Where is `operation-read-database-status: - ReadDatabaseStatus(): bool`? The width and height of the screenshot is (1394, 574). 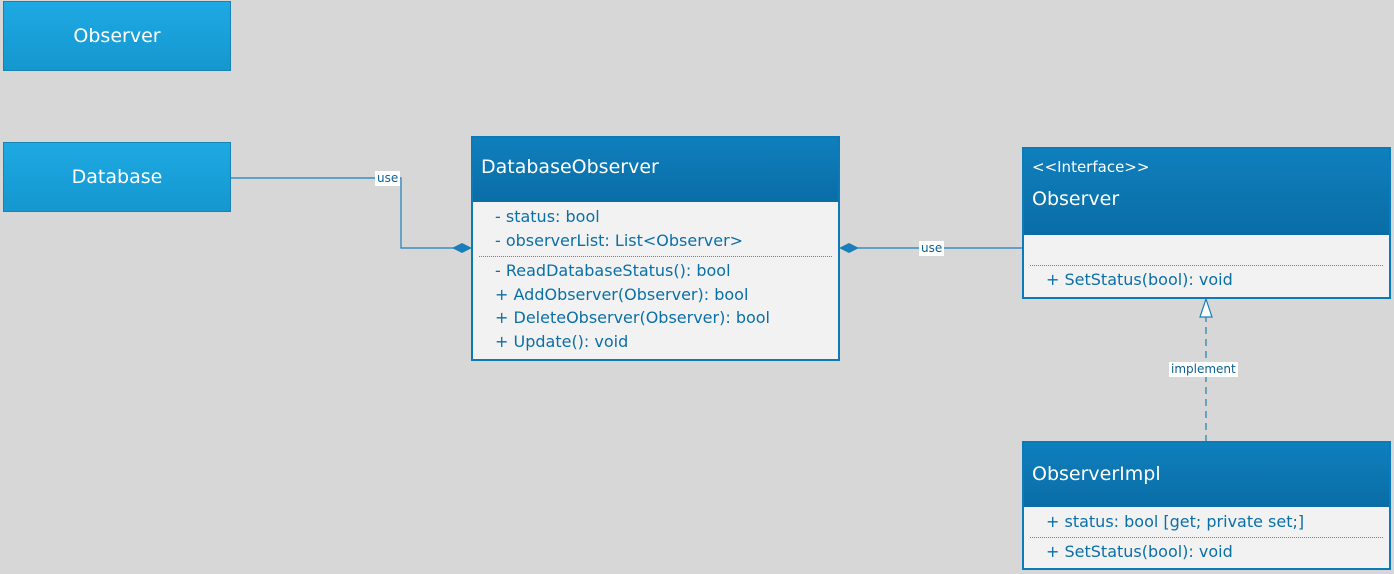 operation-read-database-status: - ReadDatabaseStatus(): bool is located at coordinates (613, 270).